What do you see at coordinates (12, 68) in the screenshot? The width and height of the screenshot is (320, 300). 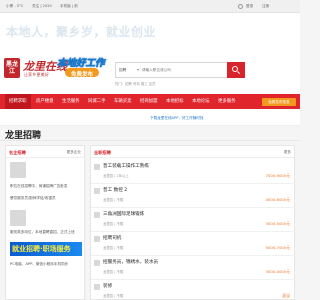 I see `logo-badge: 黑龙江` at bounding box center [12, 68].